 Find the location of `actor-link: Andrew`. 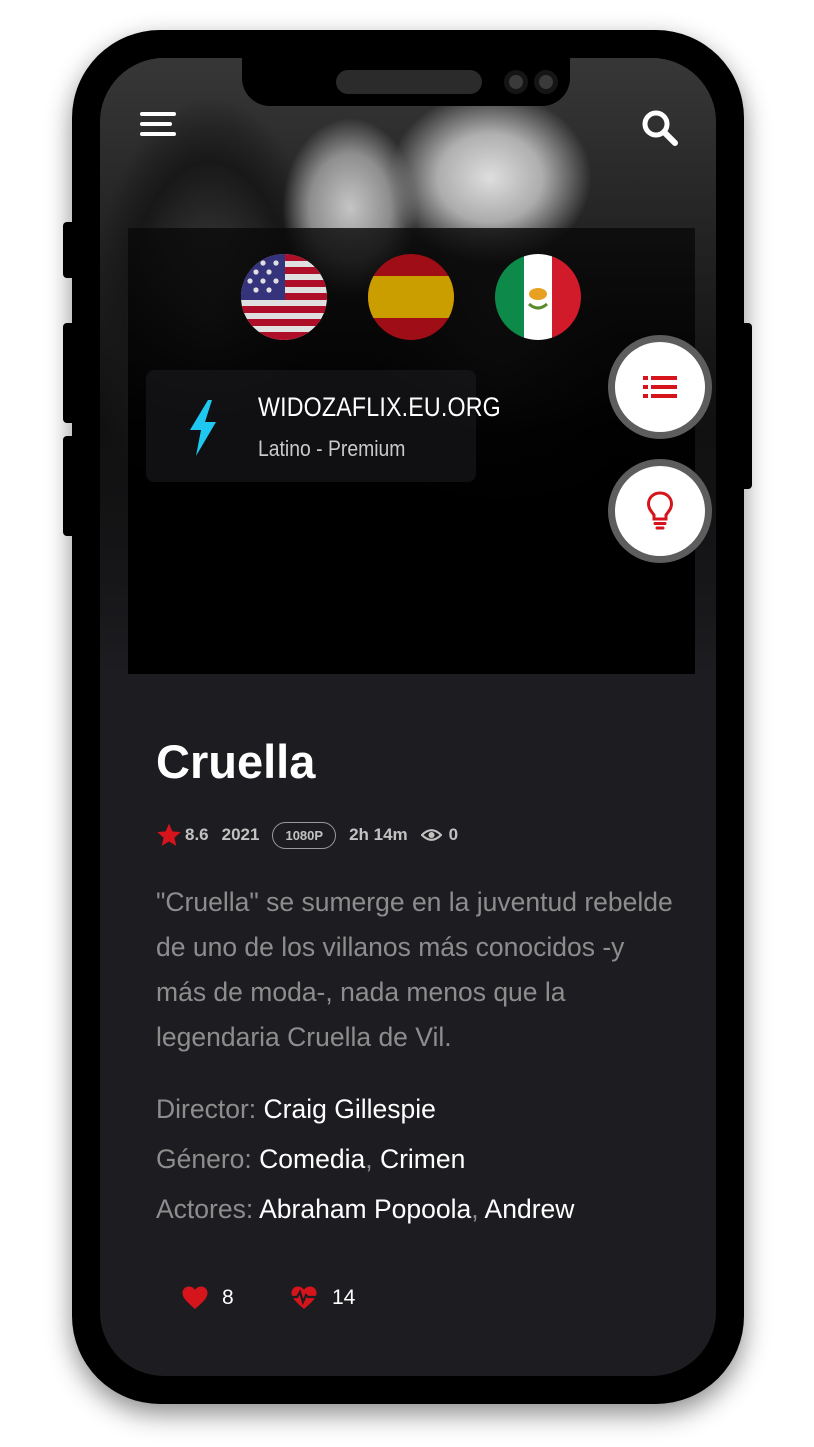

actor-link: Andrew is located at coordinates (530, 1209).